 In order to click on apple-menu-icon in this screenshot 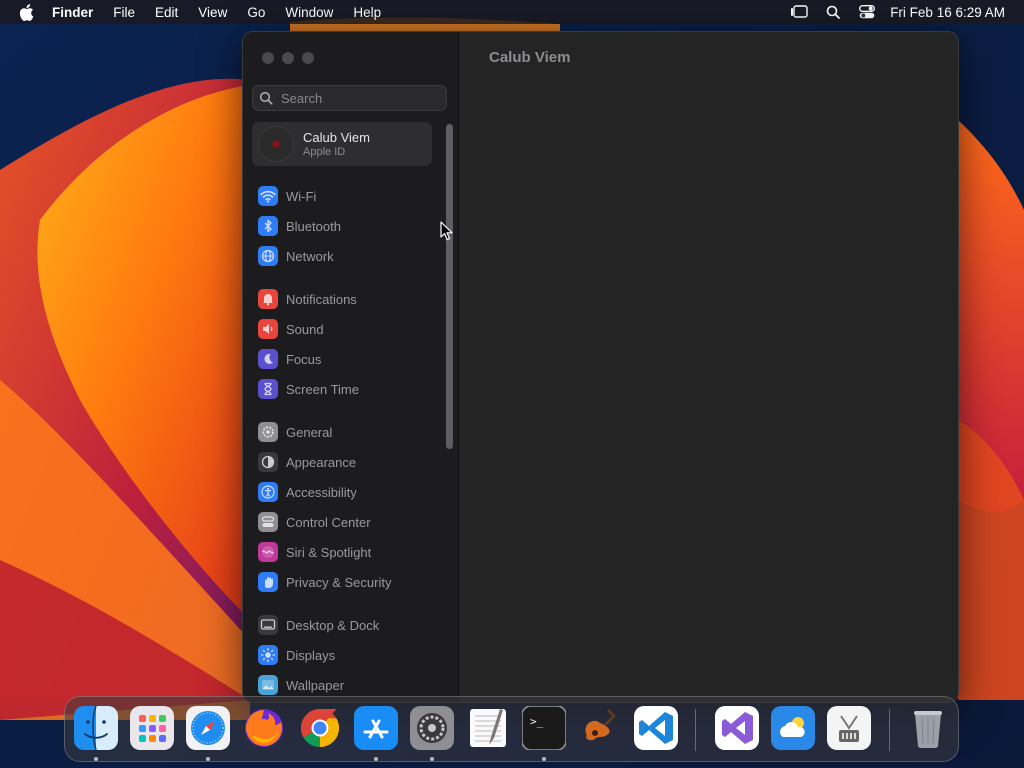, I will do `click(26, 12)`.